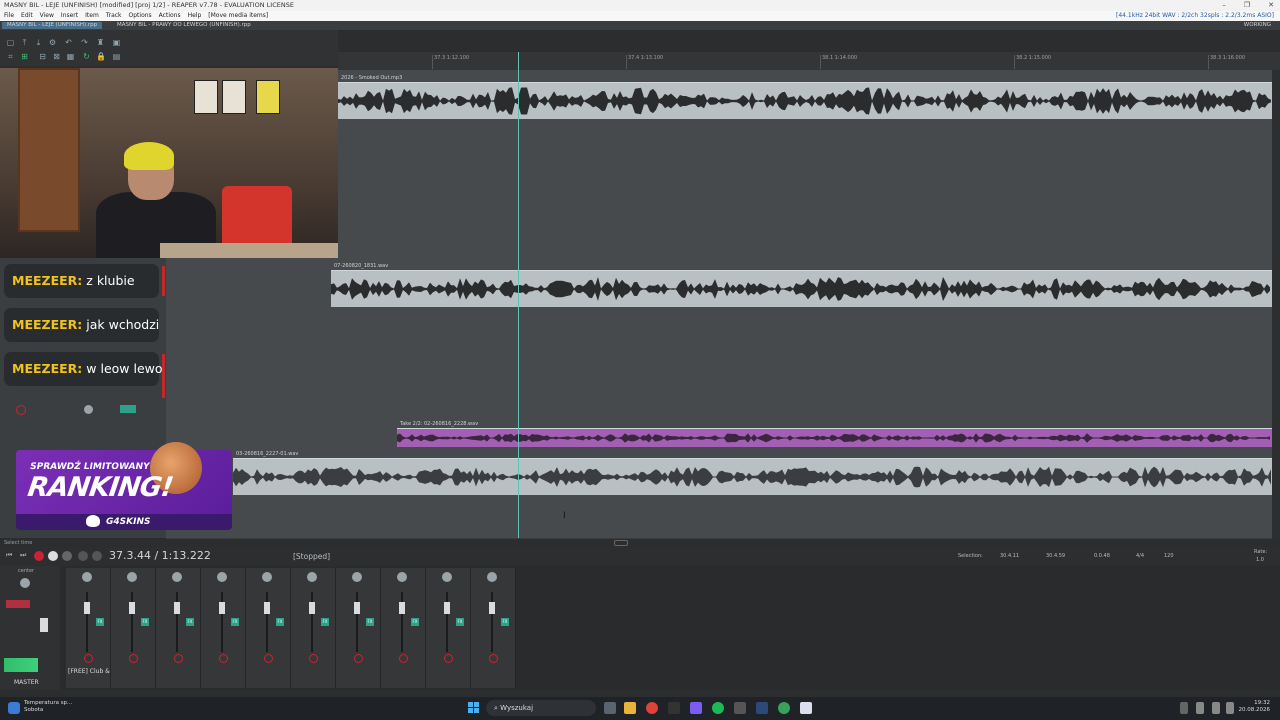 This screenshot has height=720, width=1280. Describe the element at coordinates (718, 708) in the screenshot. I see `spotify-icon` at that location.